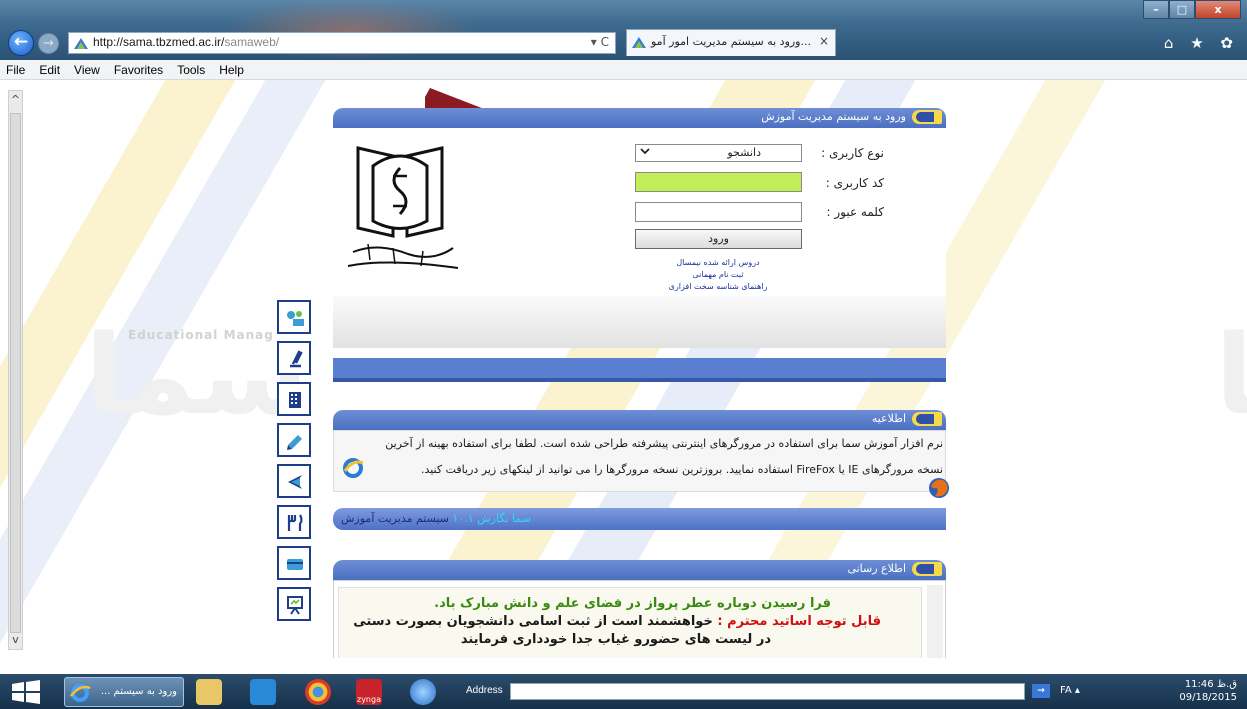  I want to click on home-favorites-settings-icons: ⌂ ★ ✿, so click(1201, 43).